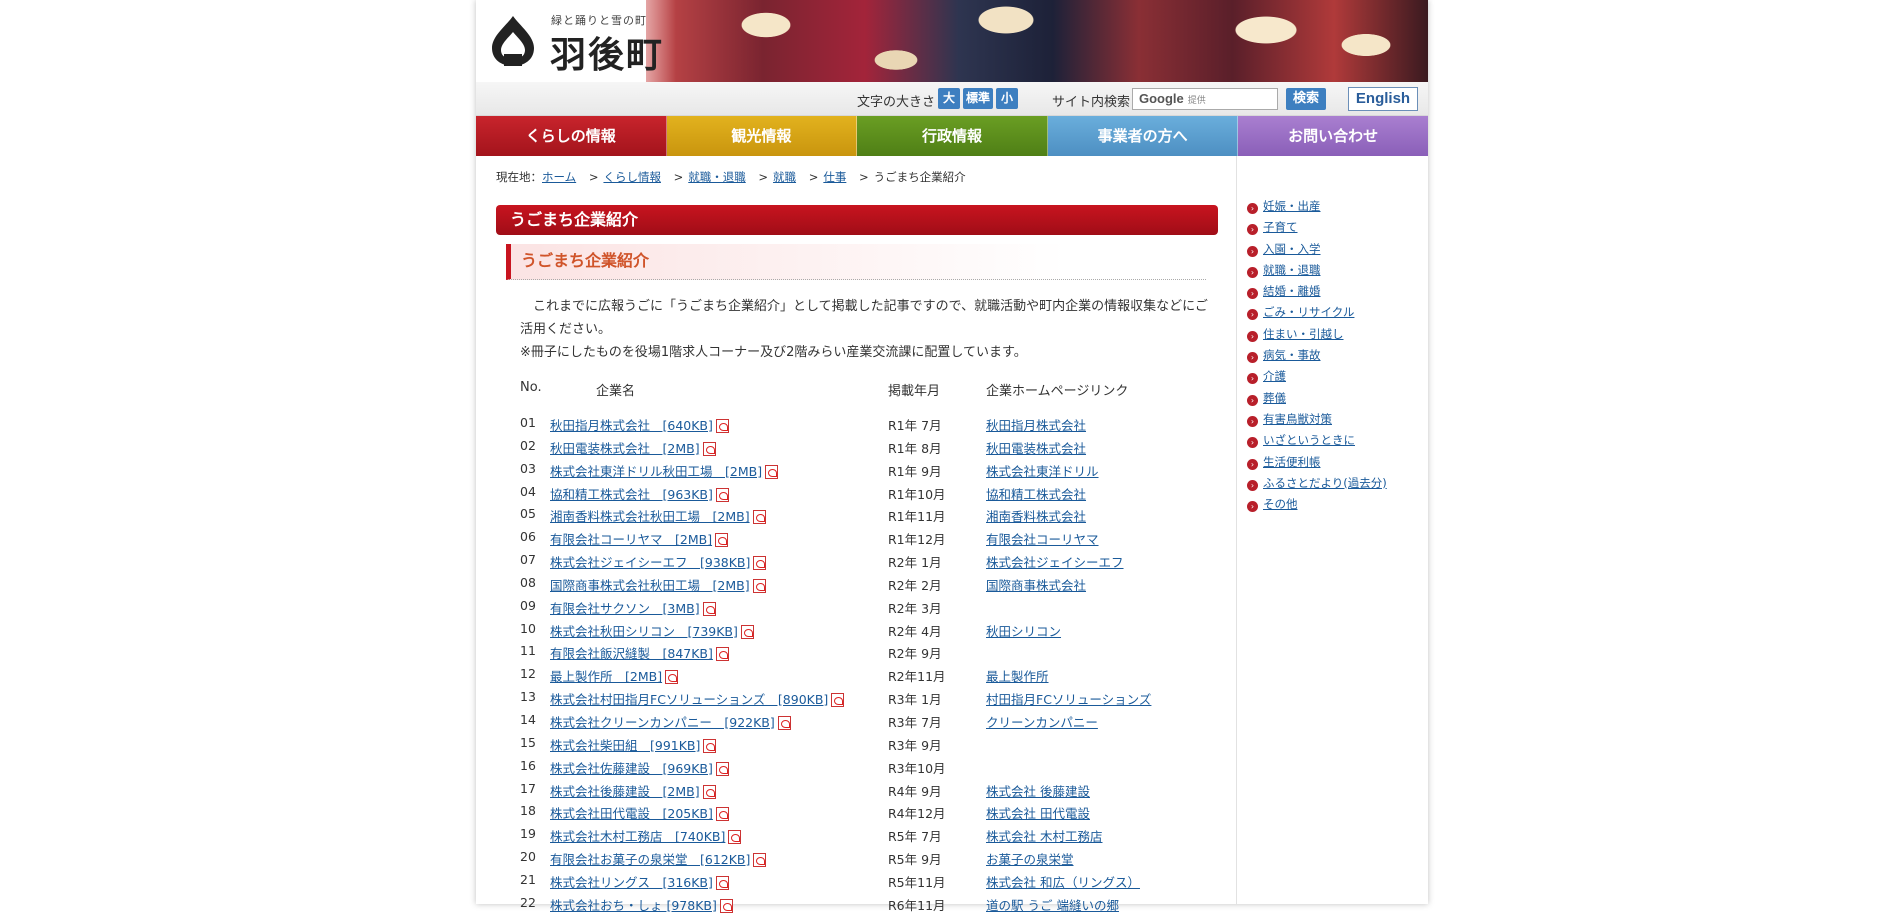 The width and height of the screenshot is (1889, 918). I want to click on company-homepage-link: 秋田指月株式会社, so click(1036, 424).